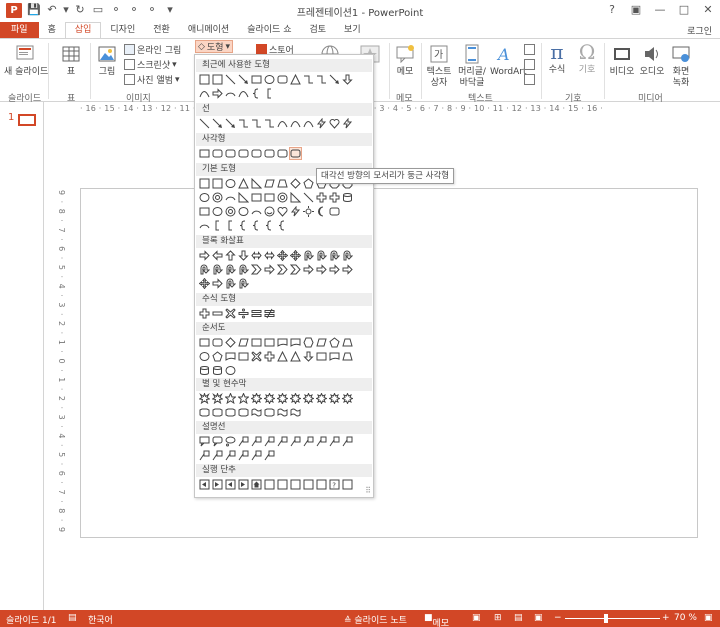  Describe the element at coordinates (107, 60) in the screenshot. I see `picture-button: 그림` at that location.